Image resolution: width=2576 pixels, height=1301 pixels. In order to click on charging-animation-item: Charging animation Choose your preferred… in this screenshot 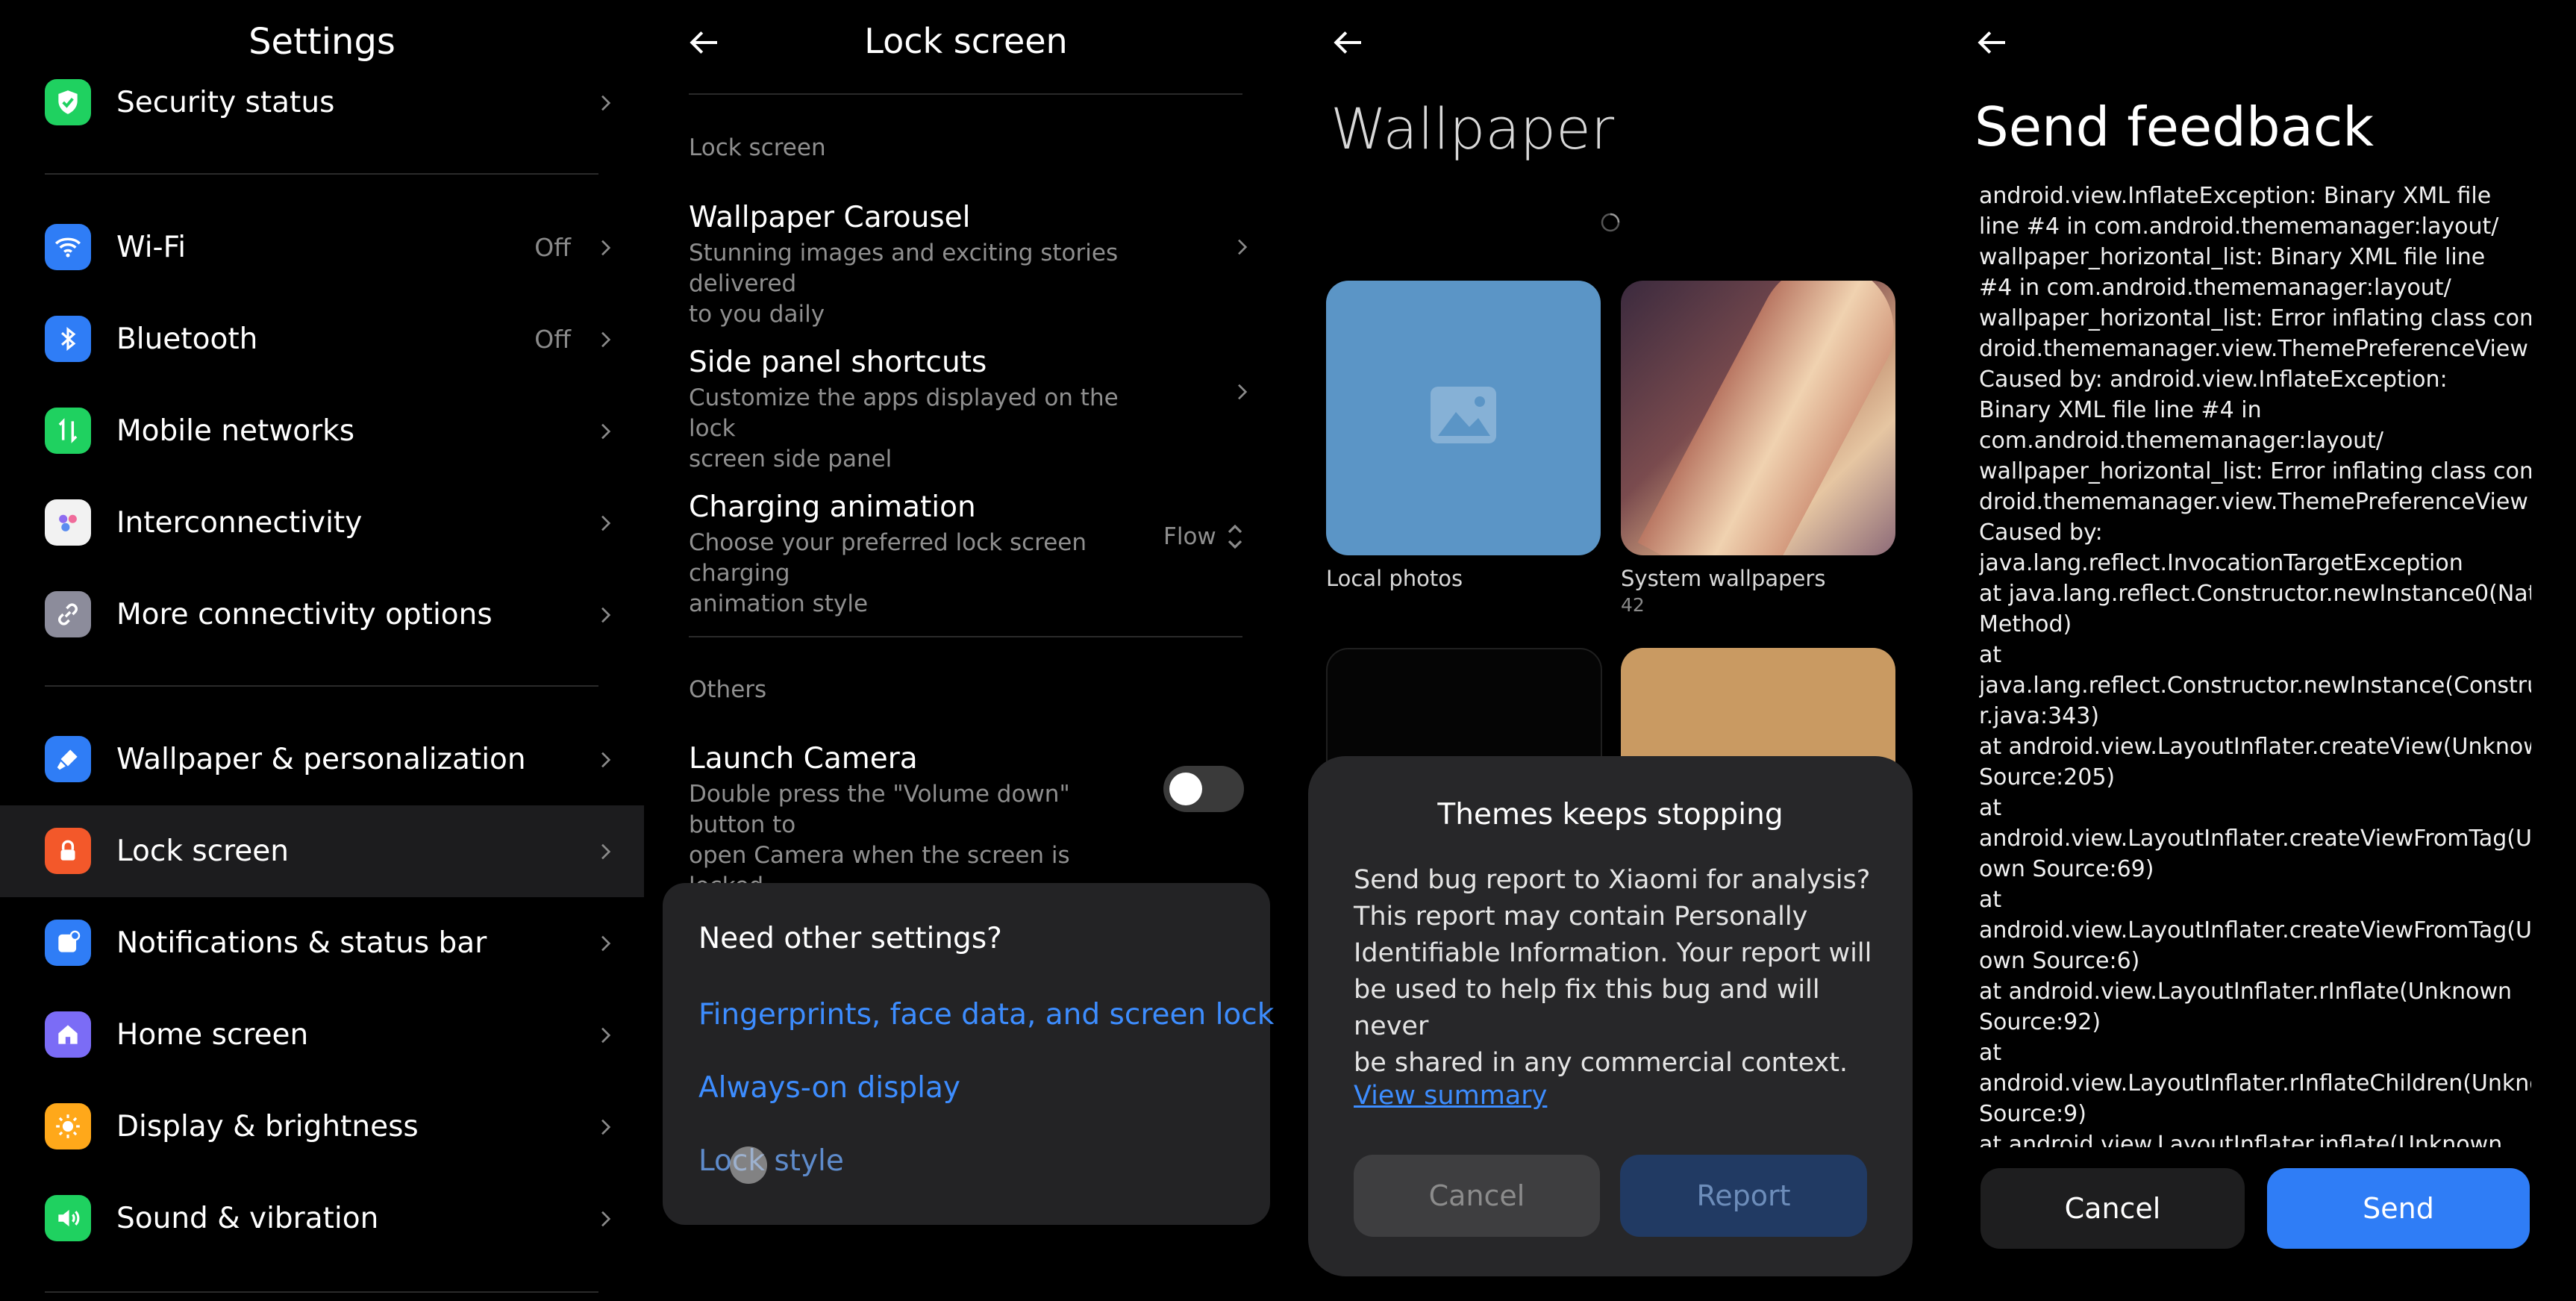, I will do `click(966, 548)`.